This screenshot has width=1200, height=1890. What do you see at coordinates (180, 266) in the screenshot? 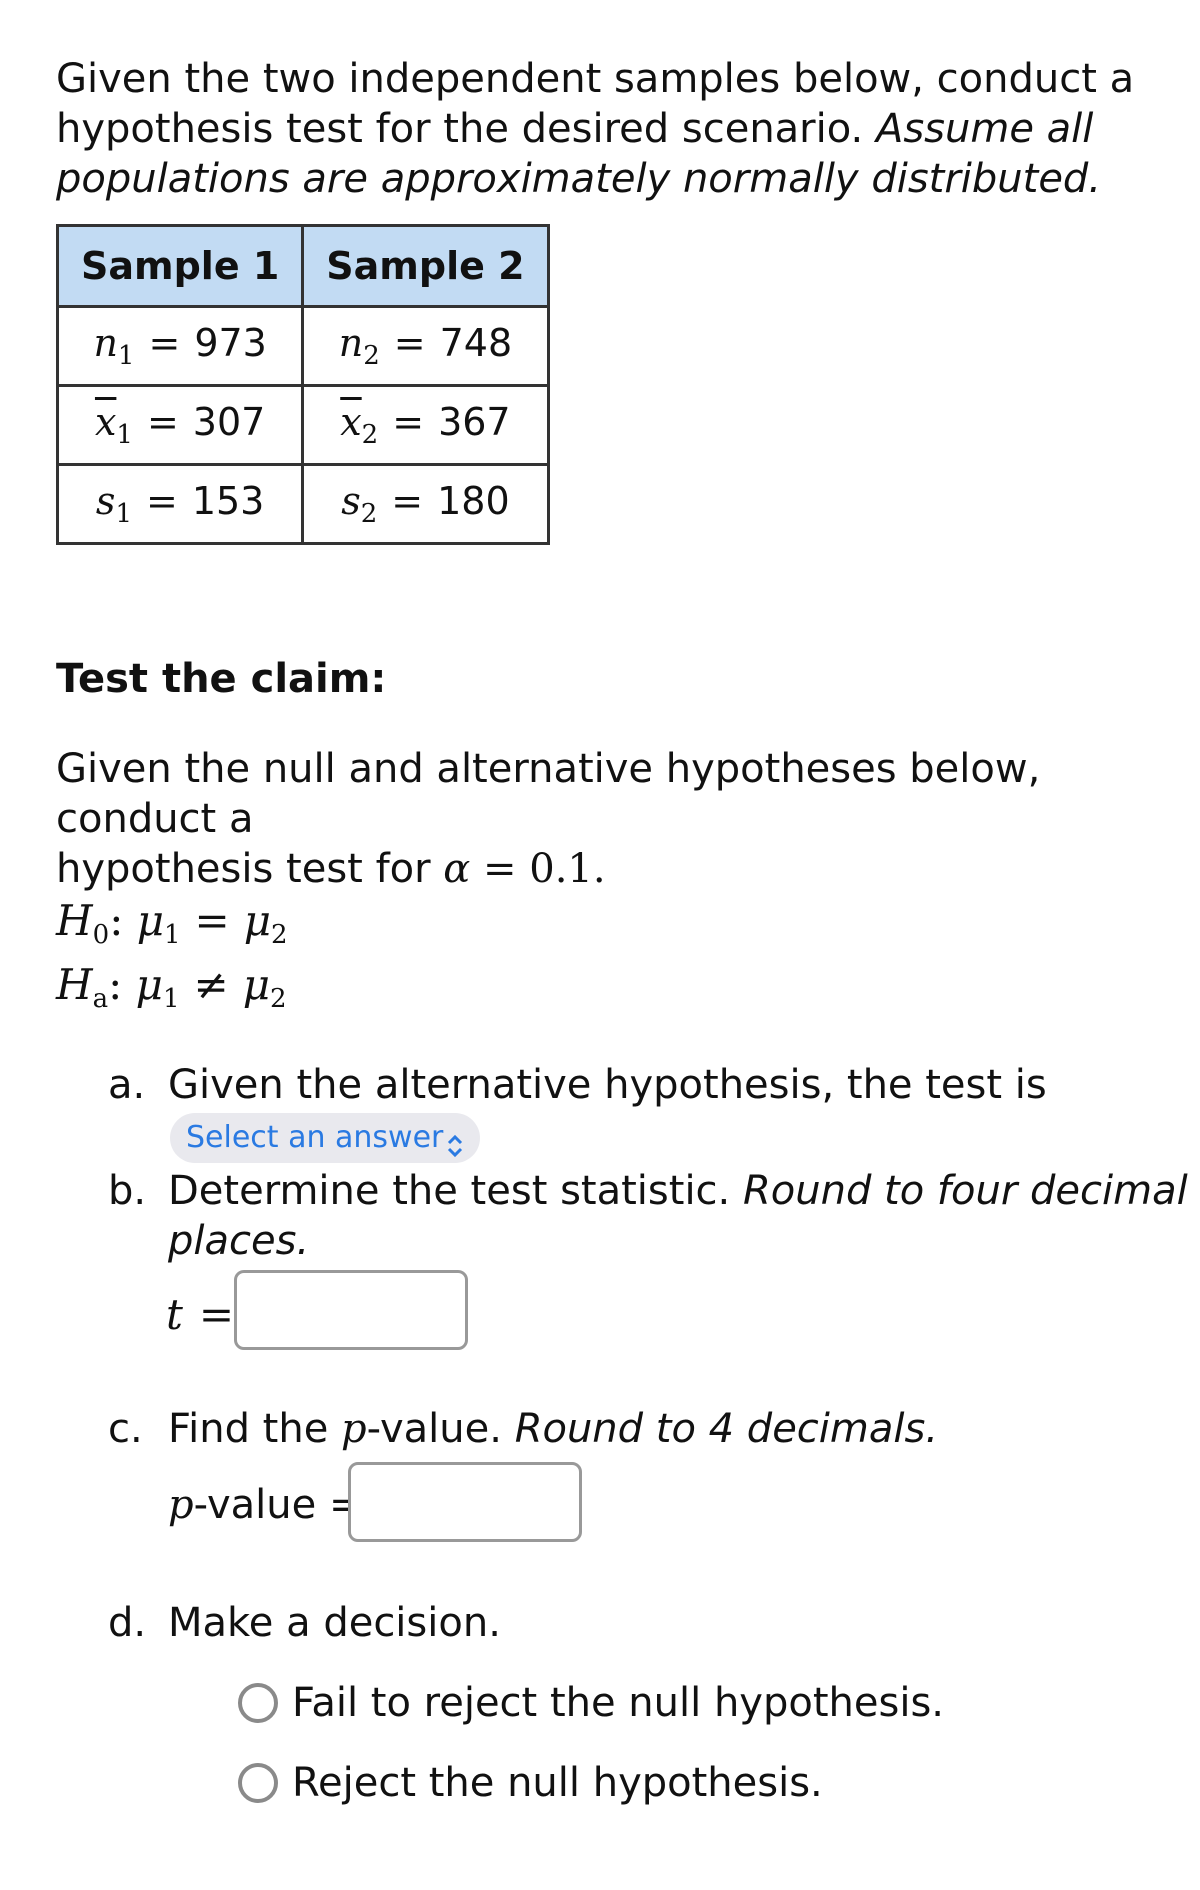
I see `header-sample-1: Sample 1` at bounding box center [180, 266].